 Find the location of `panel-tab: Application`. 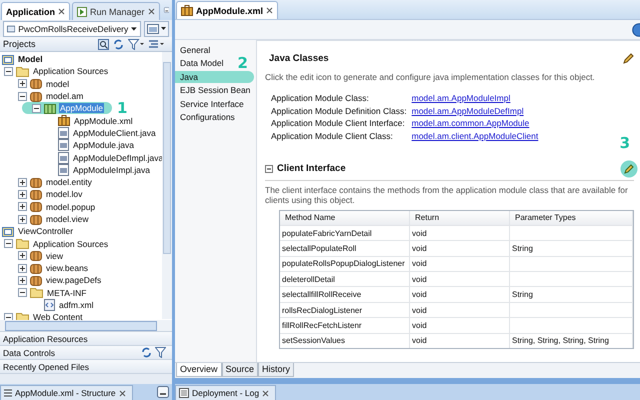

panel-tab: Application is located at coordinates (35, 11).